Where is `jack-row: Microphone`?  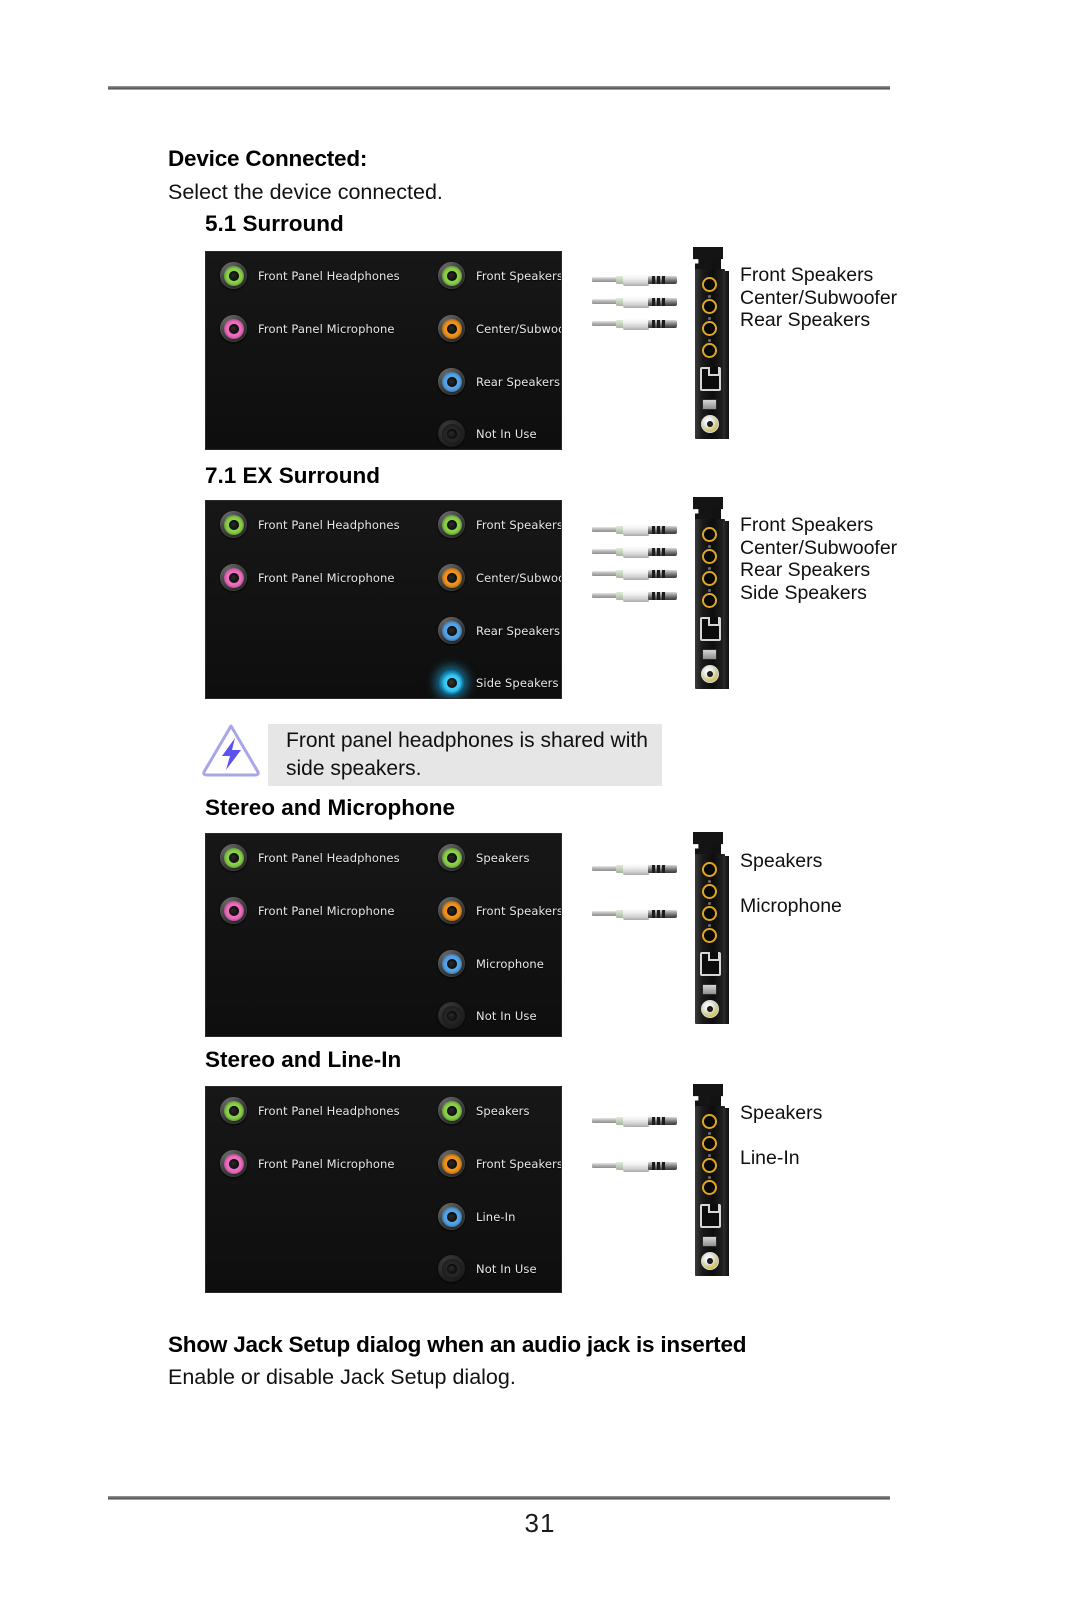 jack-row: Microphone is located at coordinates (491, 963).